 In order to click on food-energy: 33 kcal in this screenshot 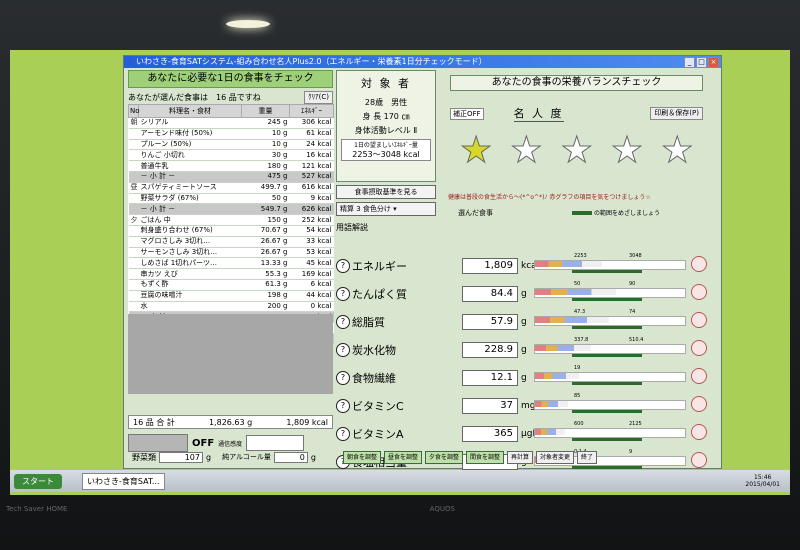, I will do `click(311, 242)`.